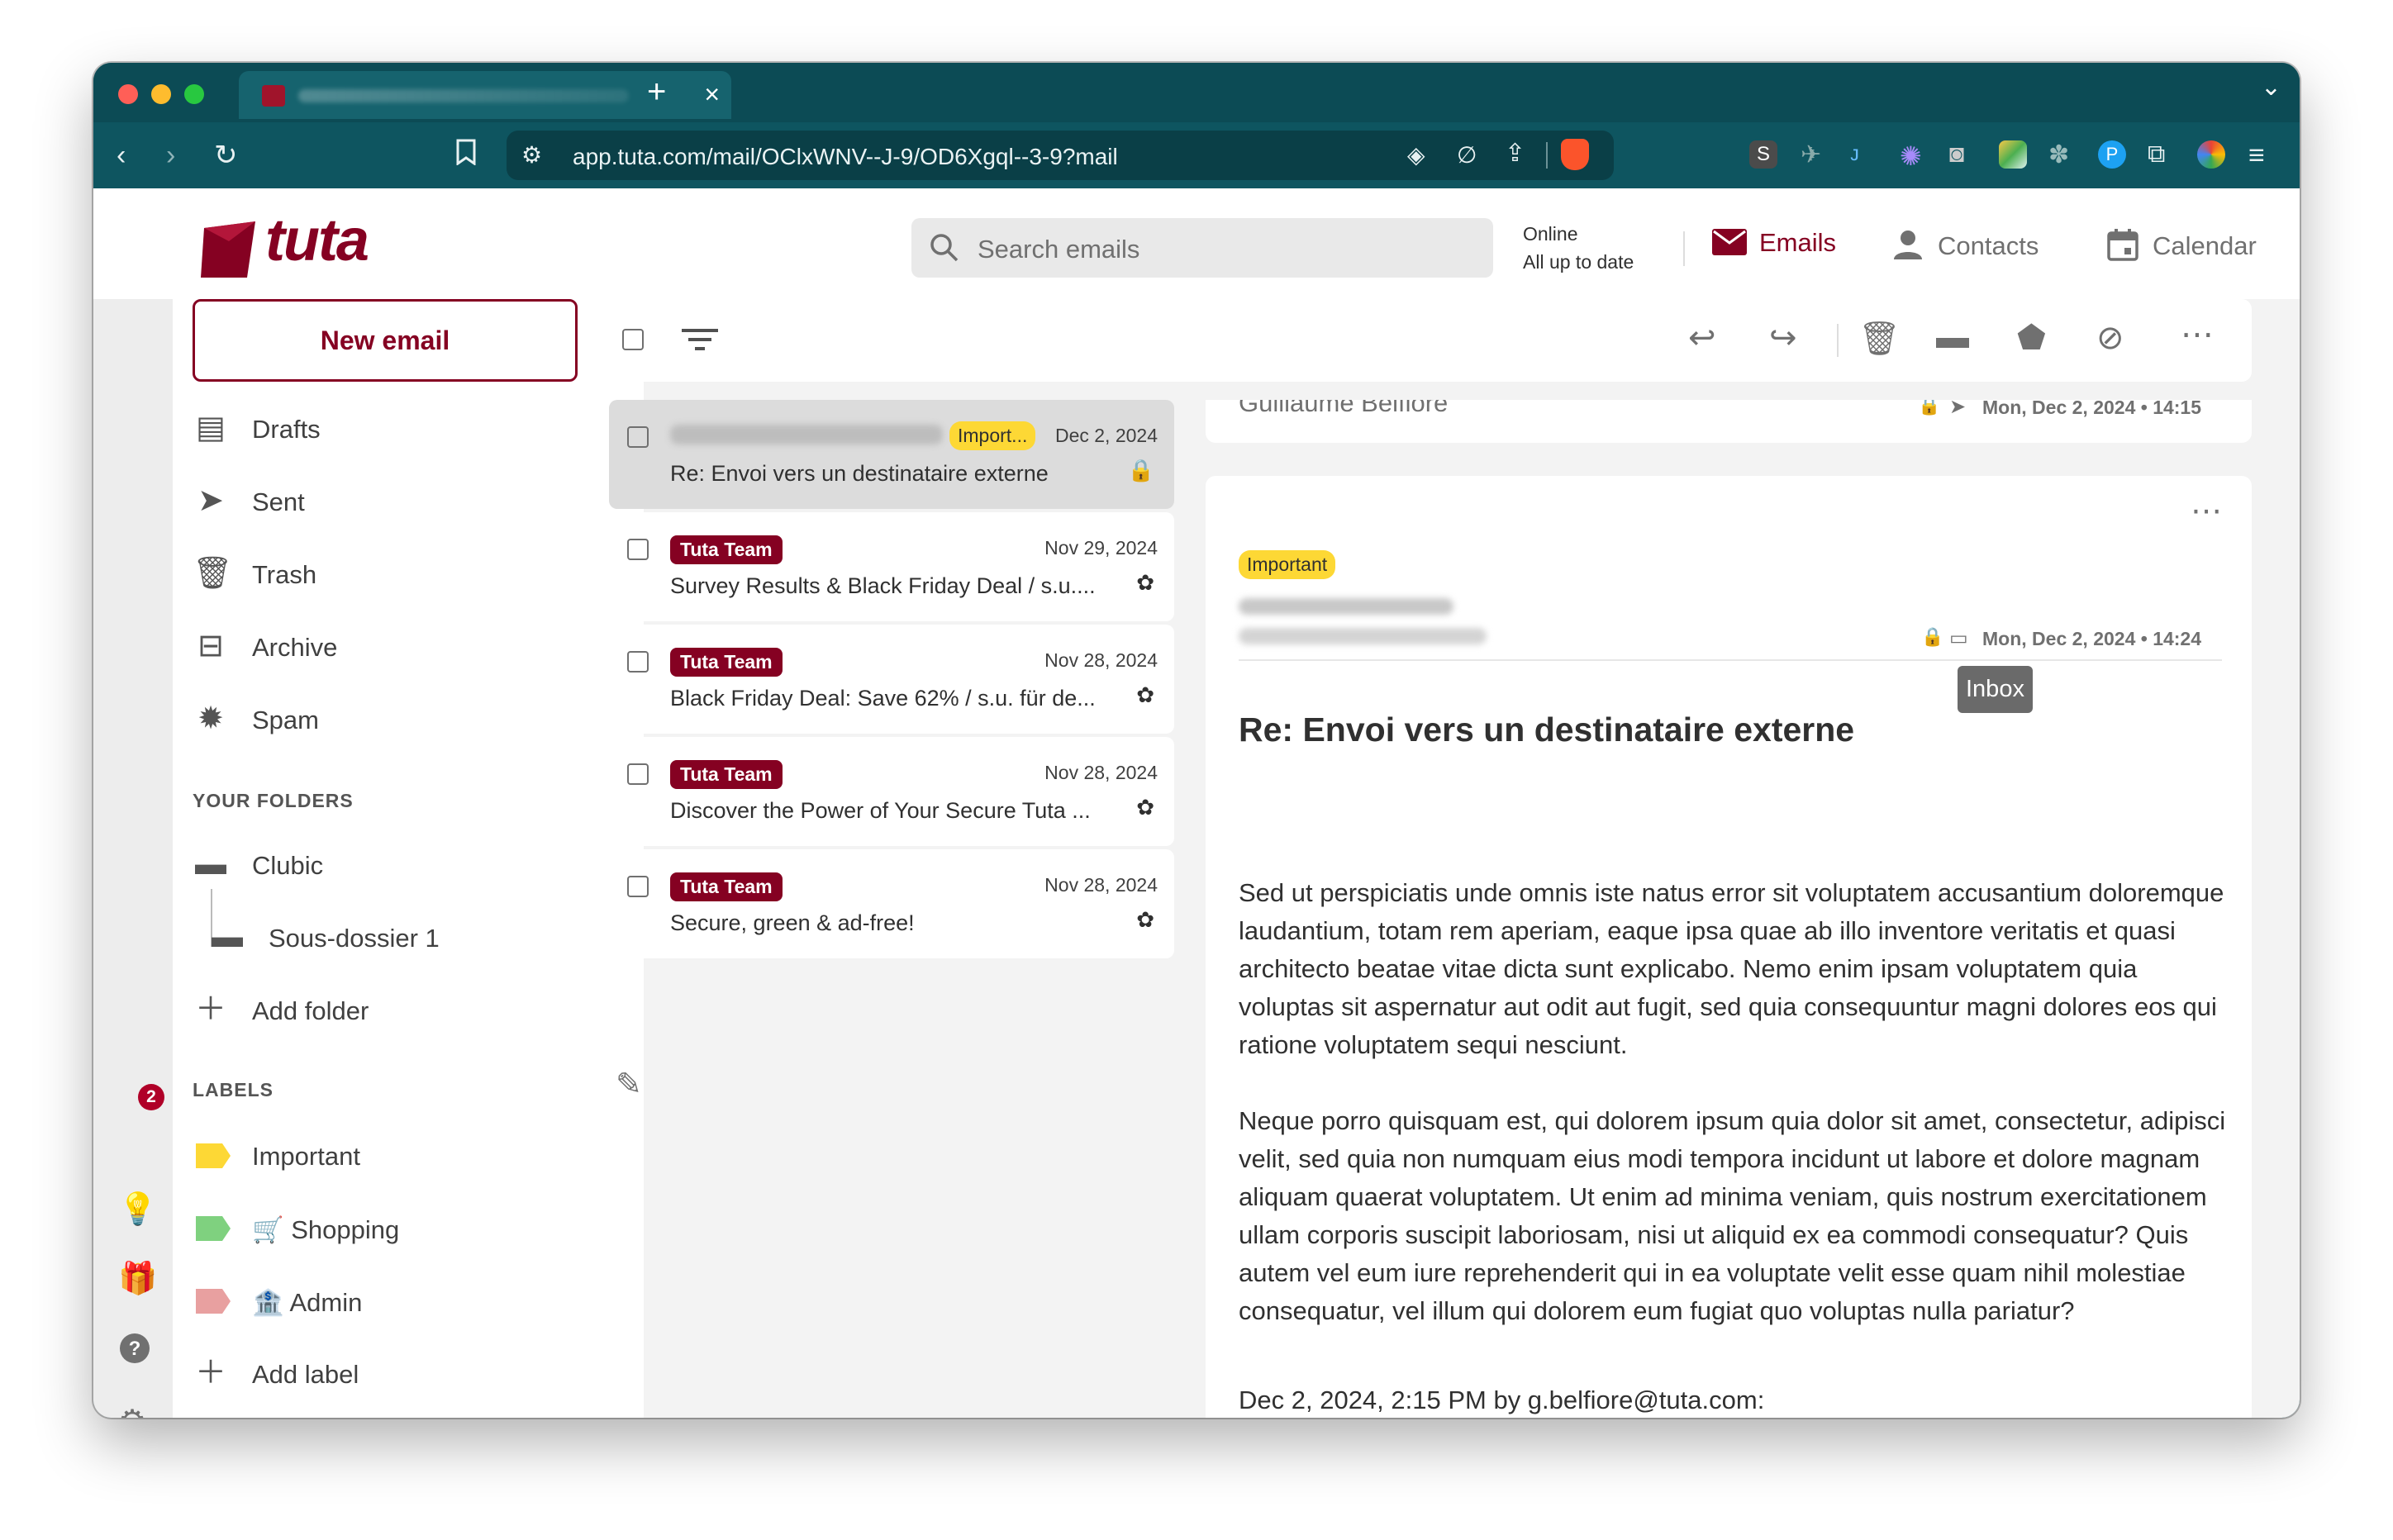 The width and height of the screenshot is (2393, 1540). Describe the element at coordinates (1815, 154) in the screenshot. I see `extension-rocket-icon: ✈` at that location.